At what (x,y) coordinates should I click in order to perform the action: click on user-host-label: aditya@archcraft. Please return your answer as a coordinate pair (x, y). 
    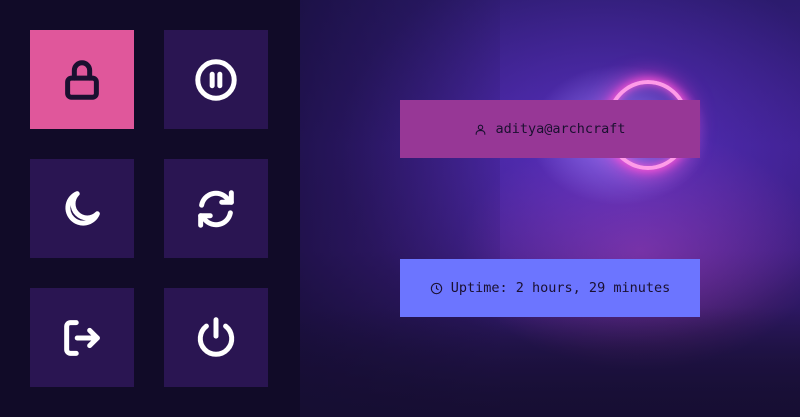
    Looking at the image, I should click on (560, 129).